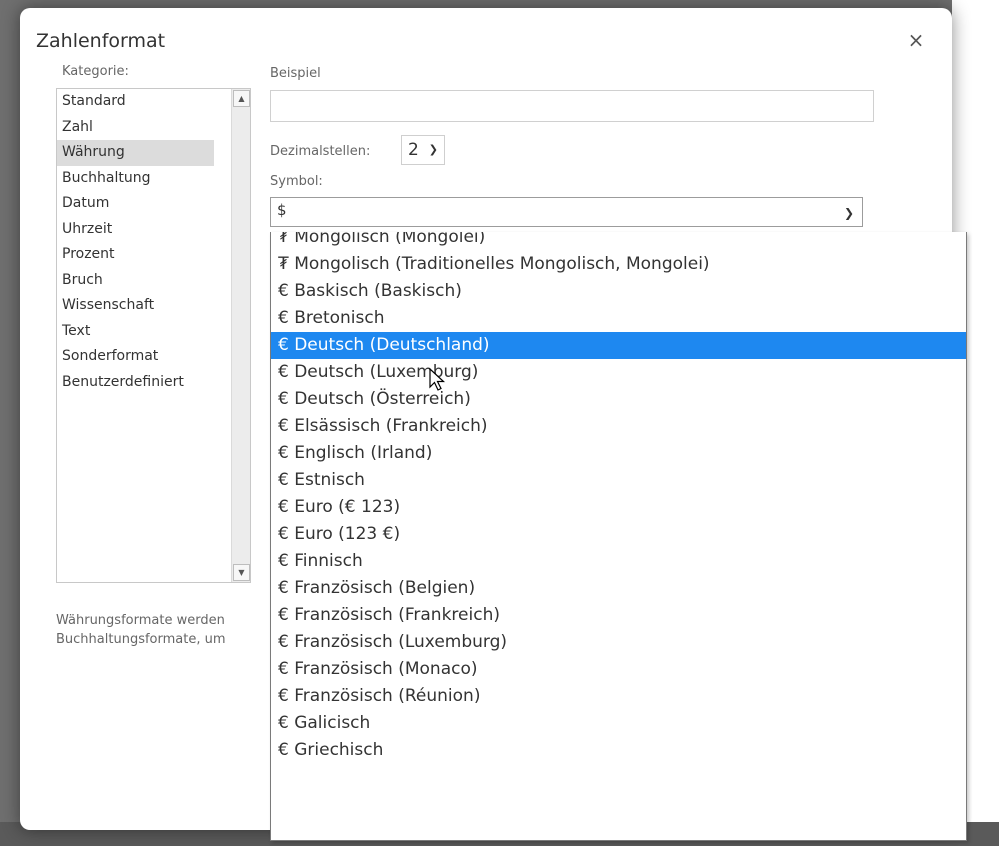 This screenshot has height=846, width=999. What do you see at coordinates (135, 153) in the screenshot?
I see `category-item: Währung` at bounding box center [135, 153].